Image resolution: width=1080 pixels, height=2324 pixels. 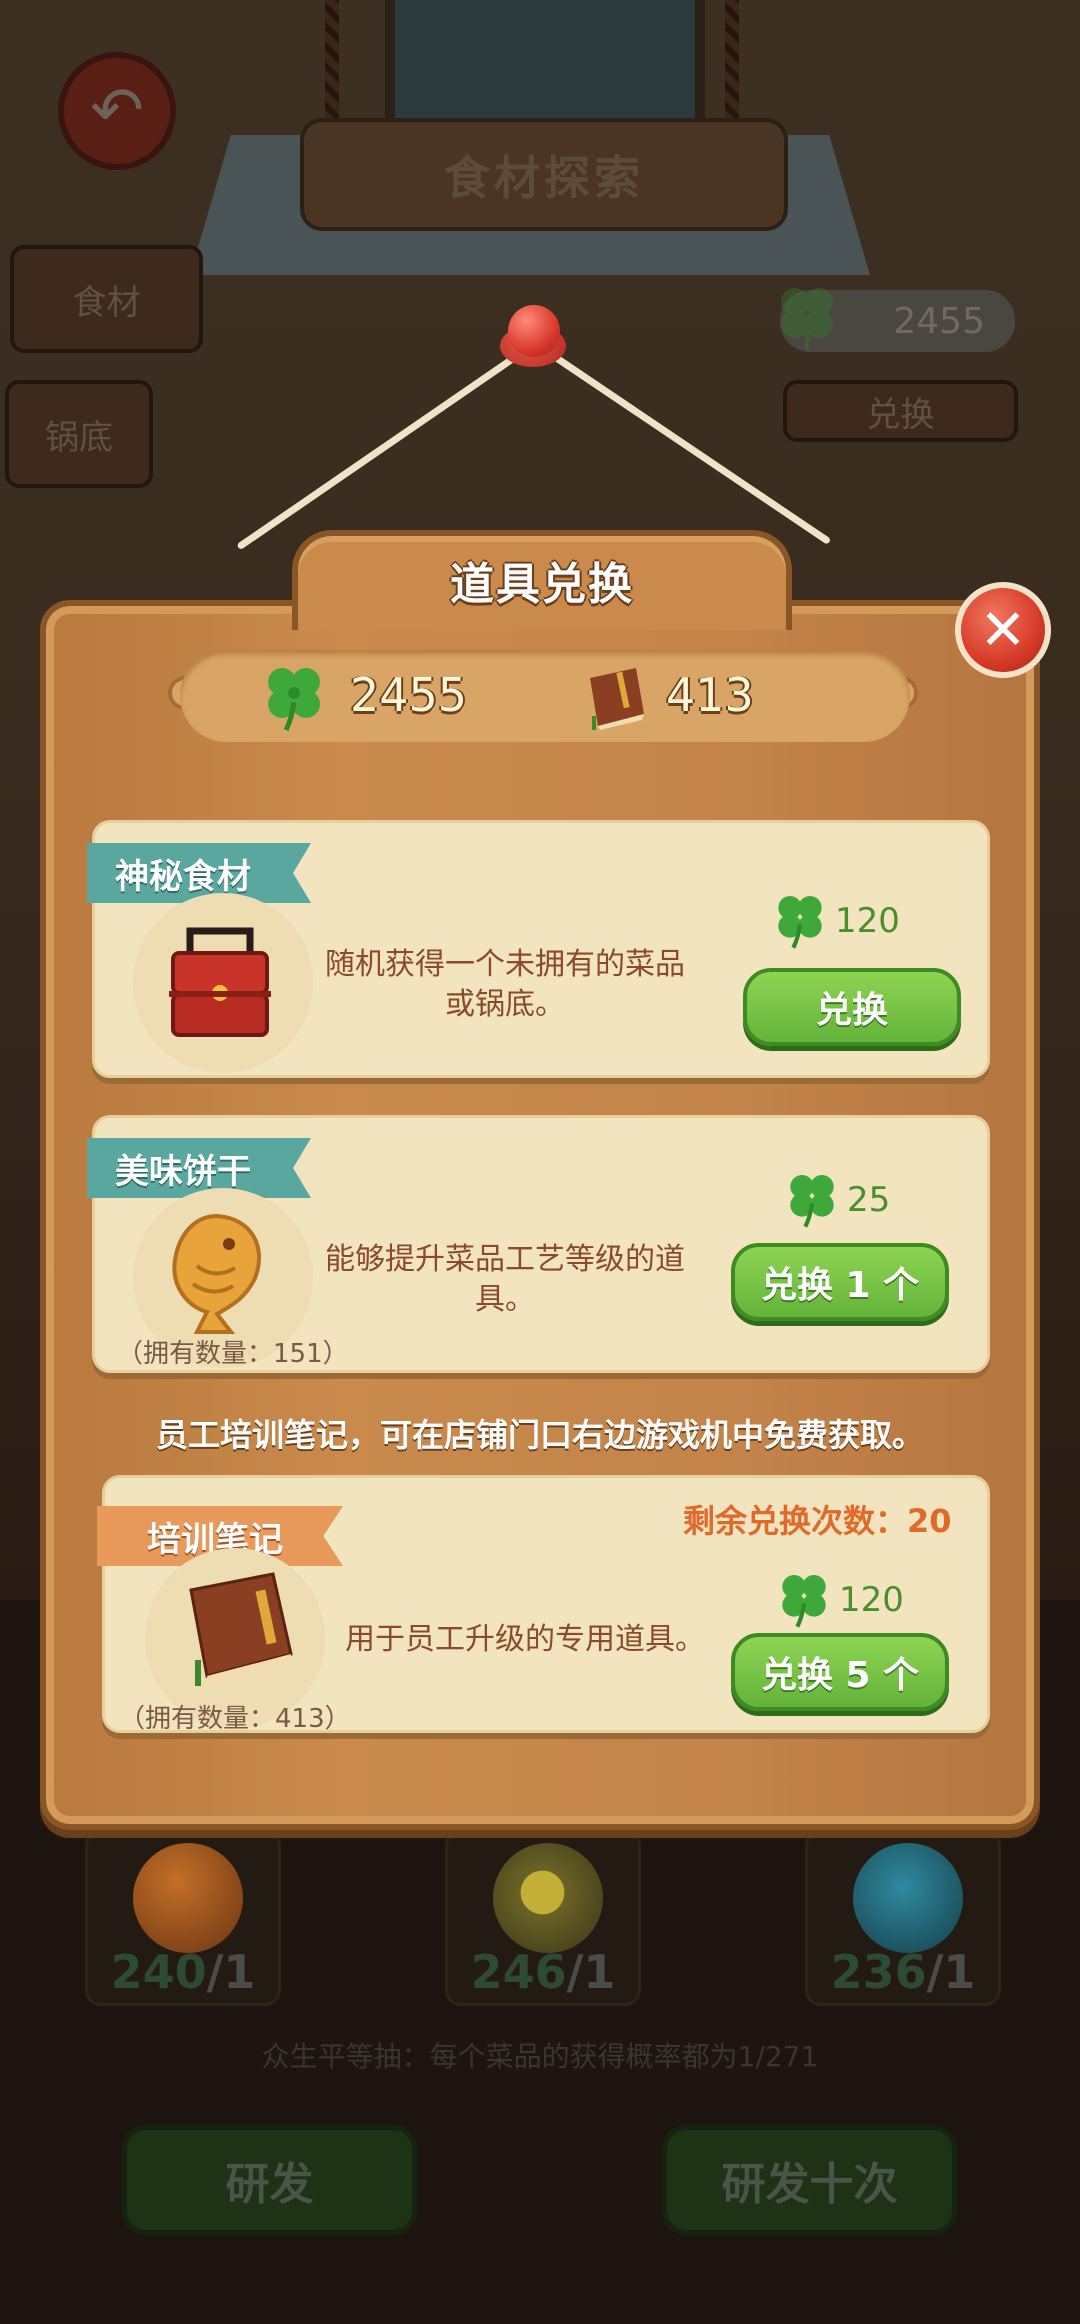 What do you see at coordinates (79, 434) in the screenshot?
I see `tab-soup-base: 锅底` at bounding box center [79, 434].